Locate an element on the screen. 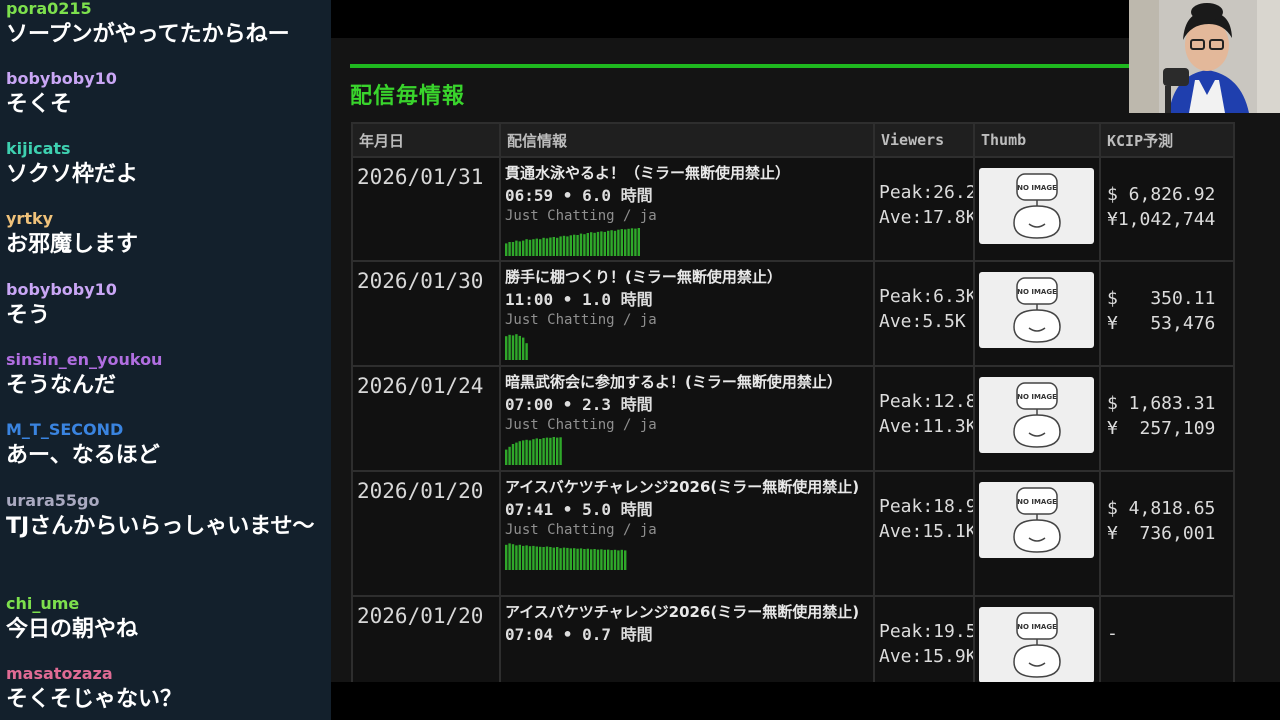 This screenshot has height=720, width=1280. chat-message: sinsin_en_youkou そうなんだ is located at coordinates (166, 377).